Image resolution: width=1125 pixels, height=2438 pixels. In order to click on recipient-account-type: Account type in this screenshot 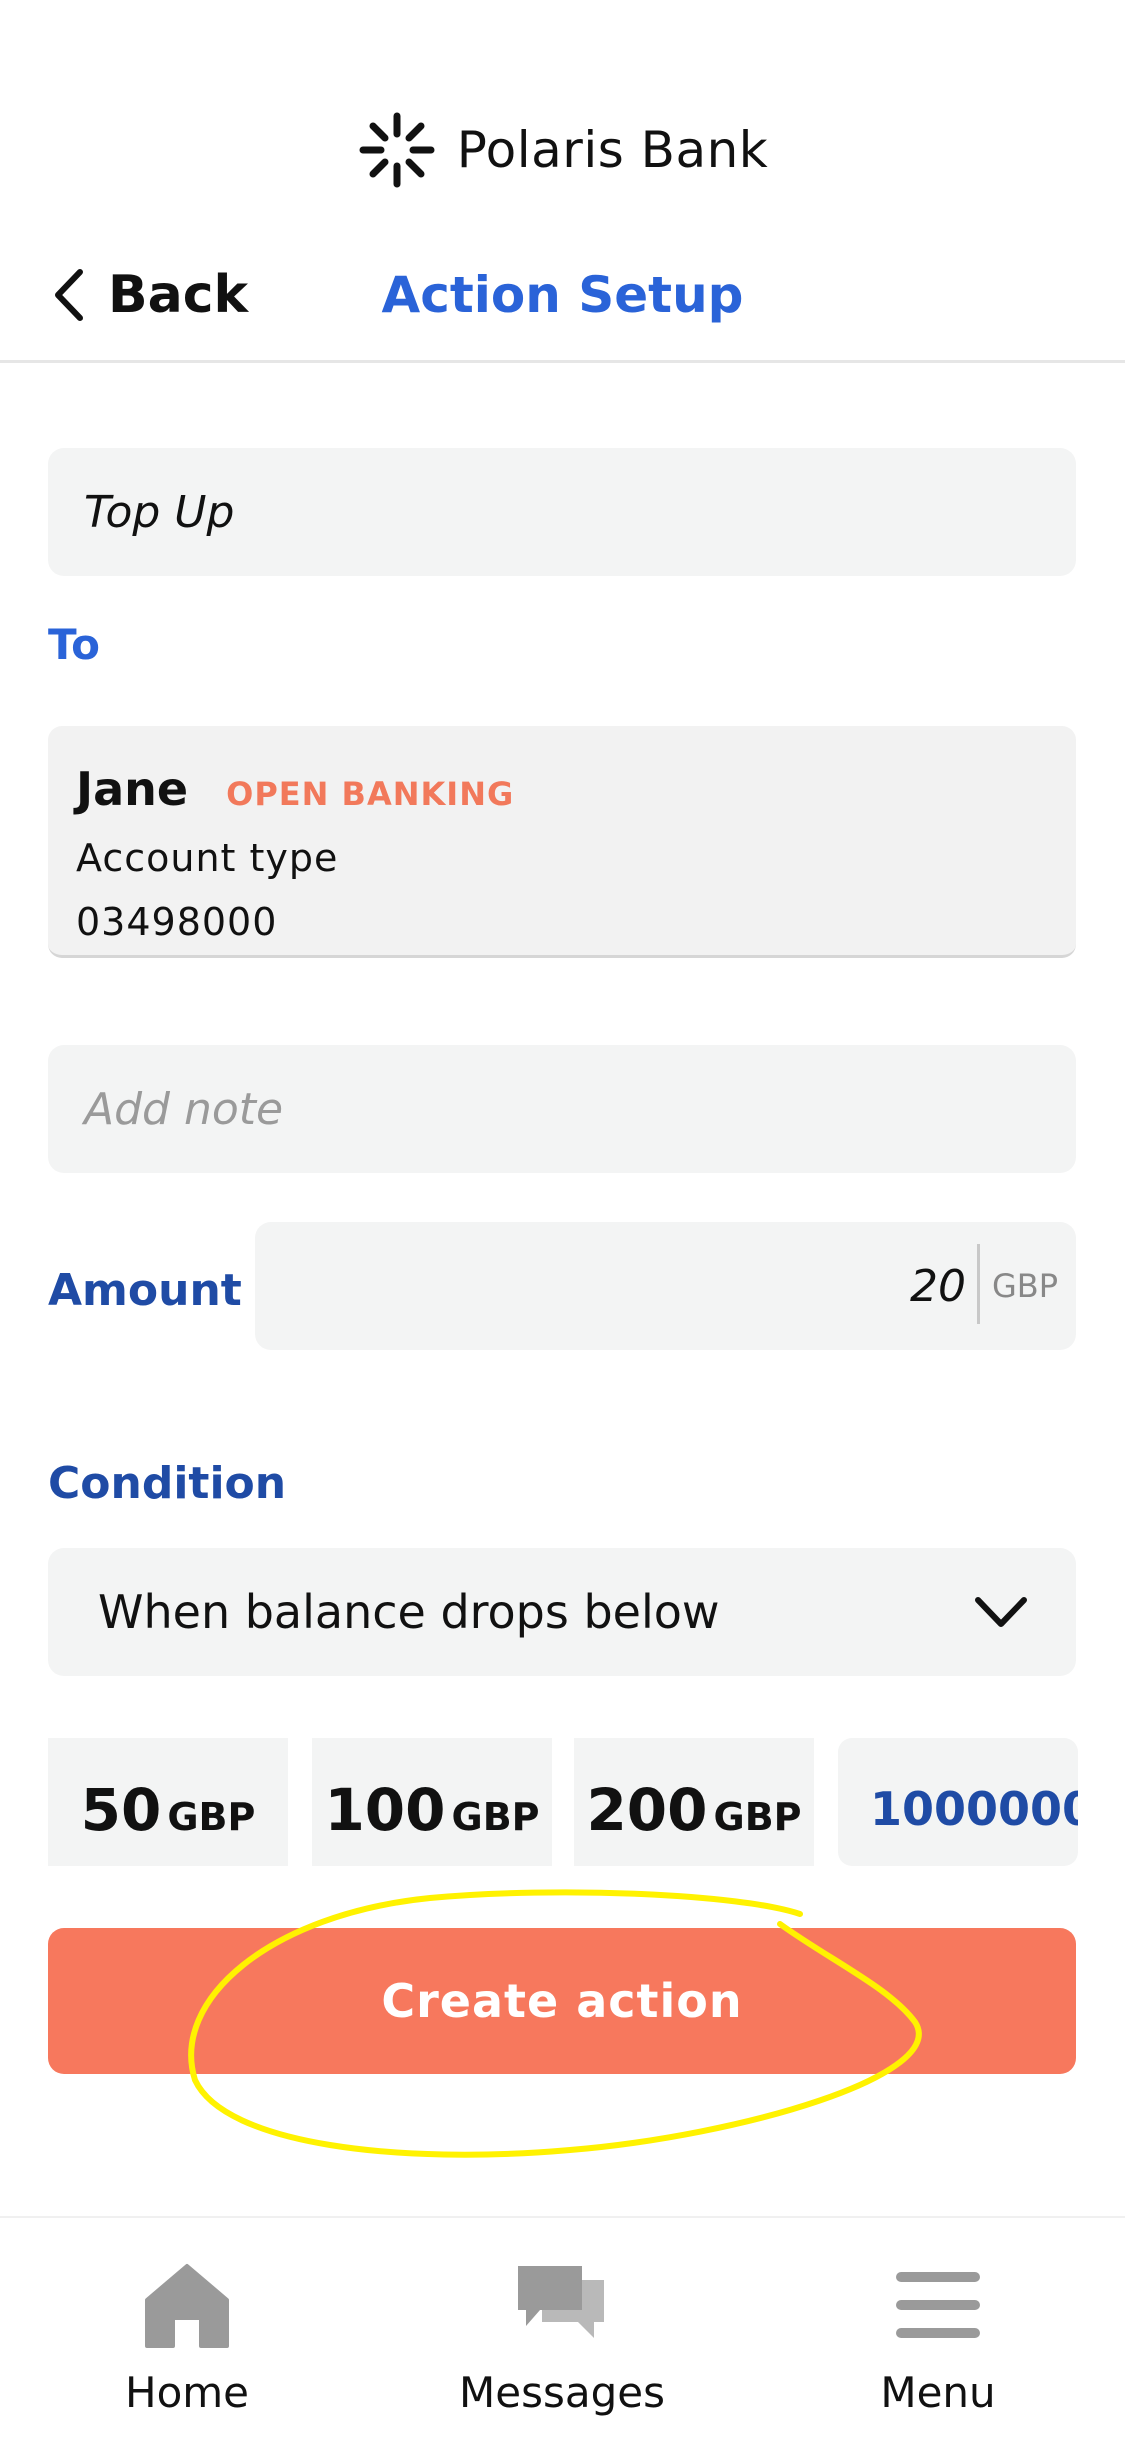, I will do `click(207, 858)`.